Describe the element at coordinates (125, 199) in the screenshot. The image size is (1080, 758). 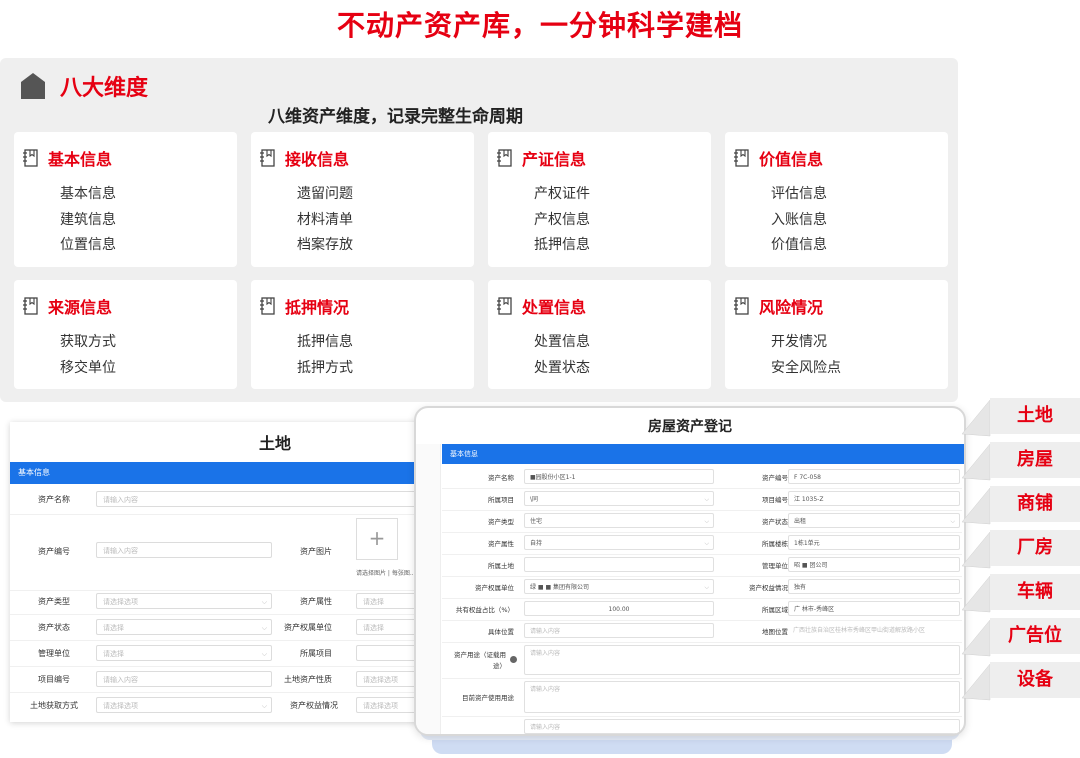
I see `card-basic-info: 基本信息 基本信息 建筑信息 位置信息` at that location.